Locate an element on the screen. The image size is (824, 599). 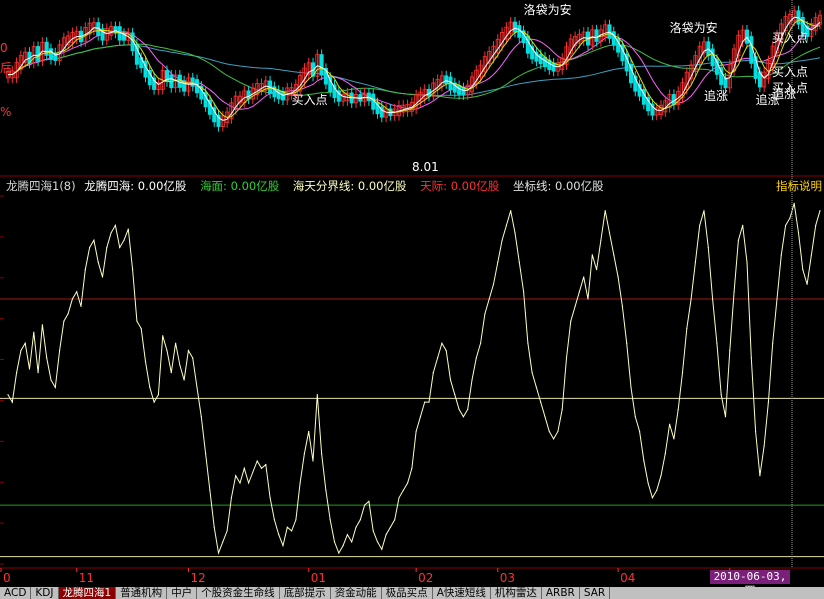
indicator-help-button: 指标说明 is located at coordinates (799, 186).